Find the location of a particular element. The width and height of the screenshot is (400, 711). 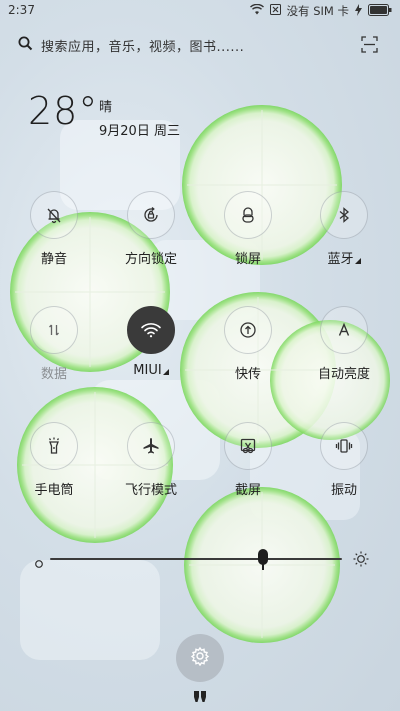

brightness-track is located at coordinates (196, 559).